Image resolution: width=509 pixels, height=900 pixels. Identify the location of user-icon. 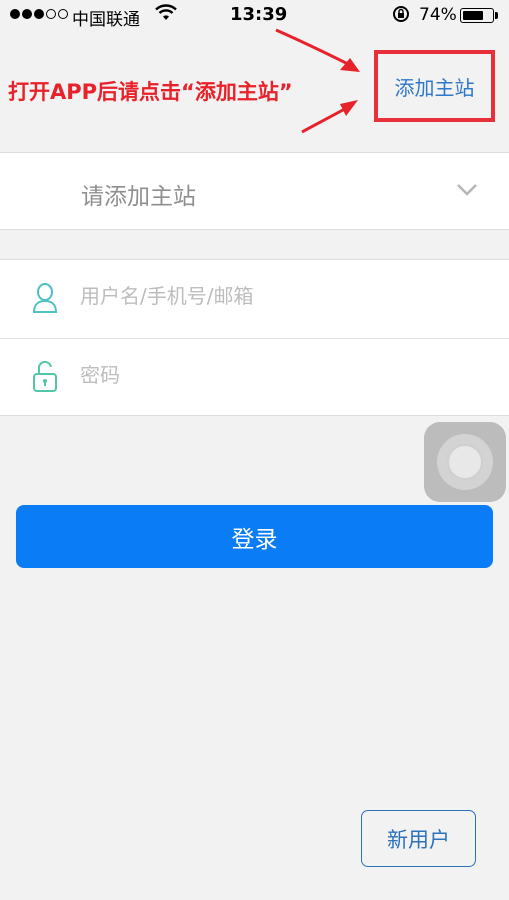
(45, 298).